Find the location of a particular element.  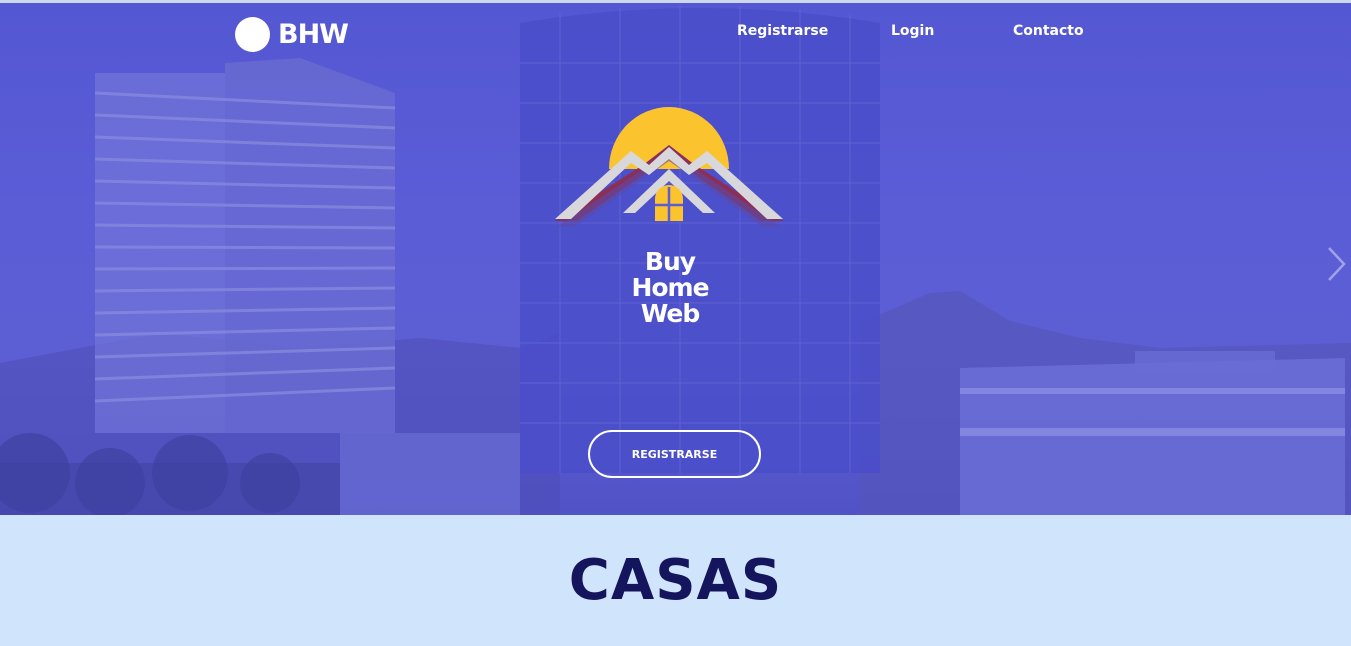

nav-link-contacto: Contacto is located at coordinates (1048, 31).